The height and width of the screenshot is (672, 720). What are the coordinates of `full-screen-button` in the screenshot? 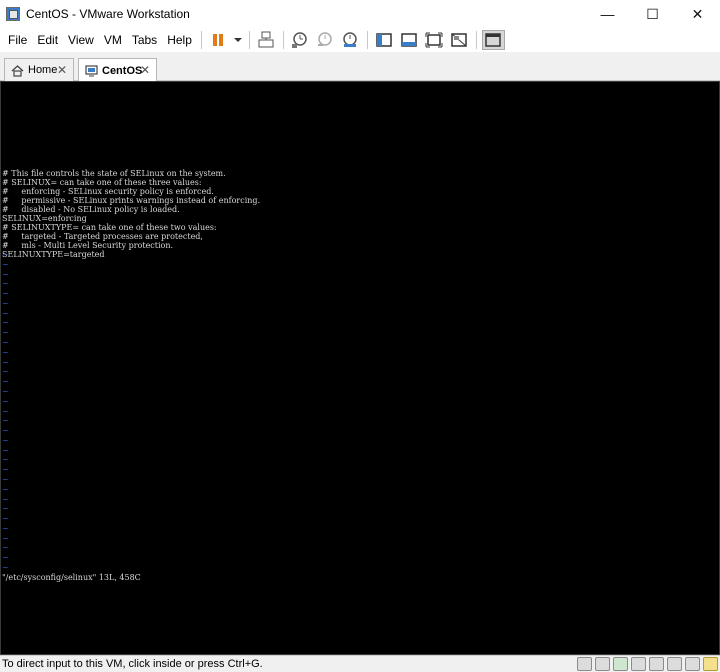 It's located at (434, 40).